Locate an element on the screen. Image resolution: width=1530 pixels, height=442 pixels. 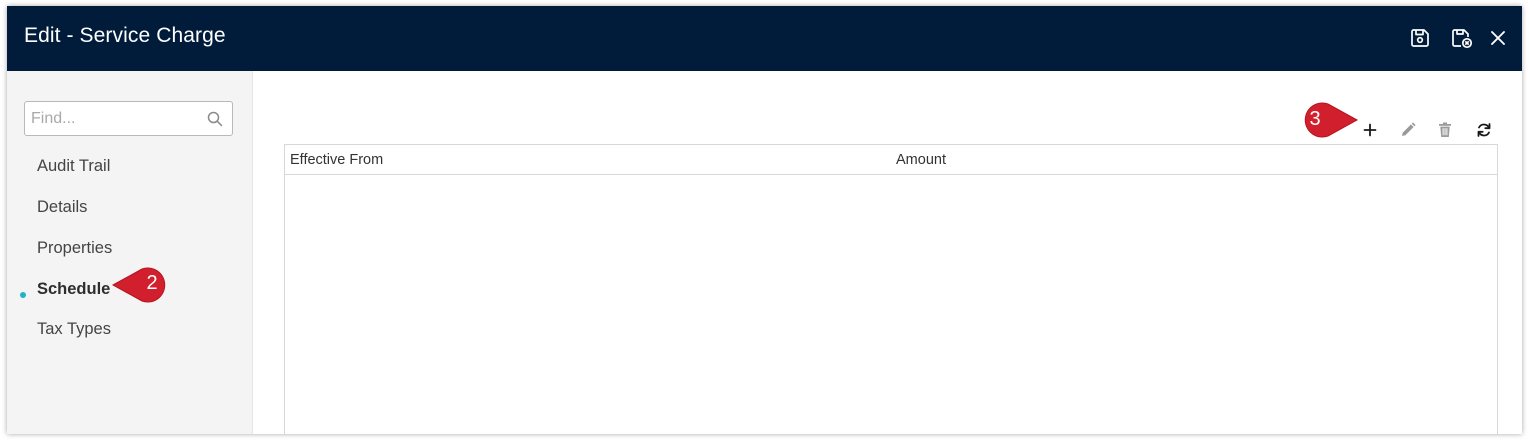
save-close-icon is located at coordinates (1461, 38).